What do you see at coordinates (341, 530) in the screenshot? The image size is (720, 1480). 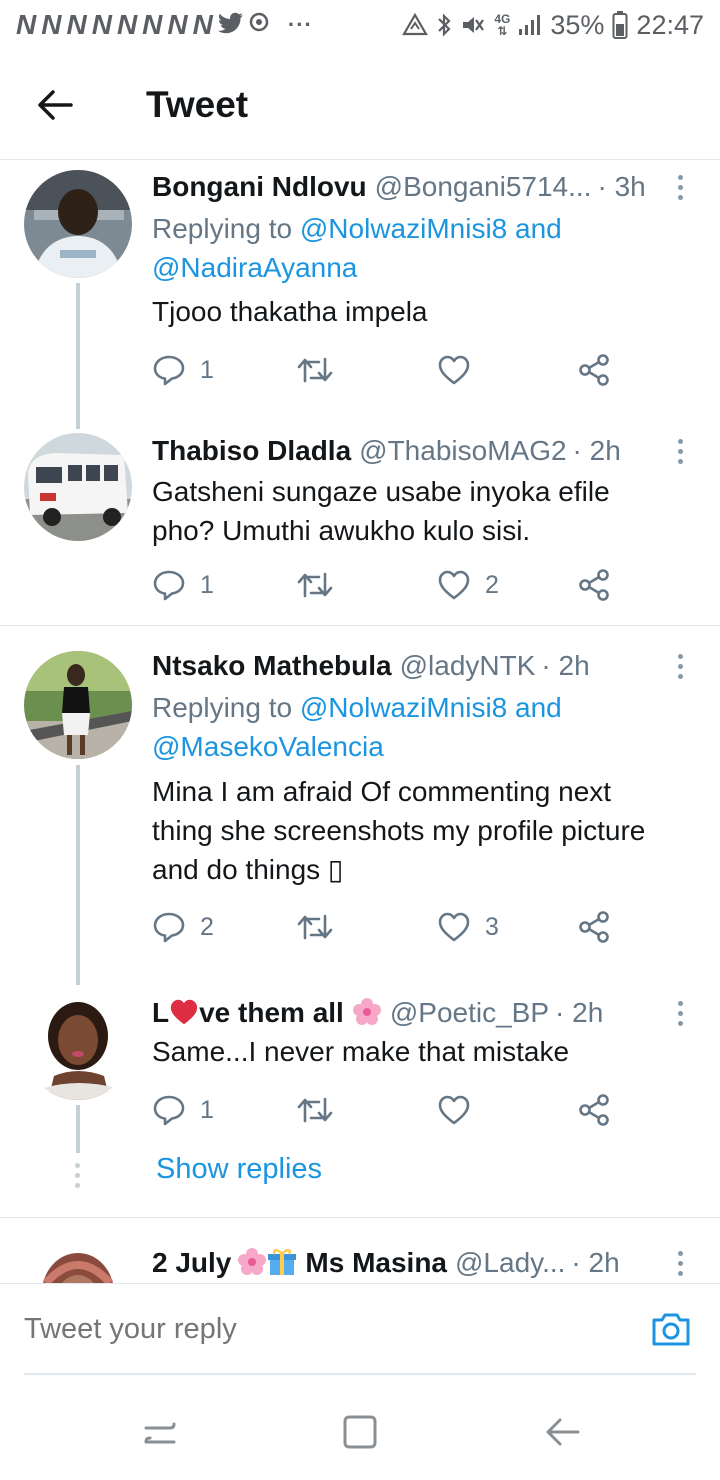 I see `tweet-text-line: pho? Umuthi awukho kulo sisi.` at bounding box center [341, 530].